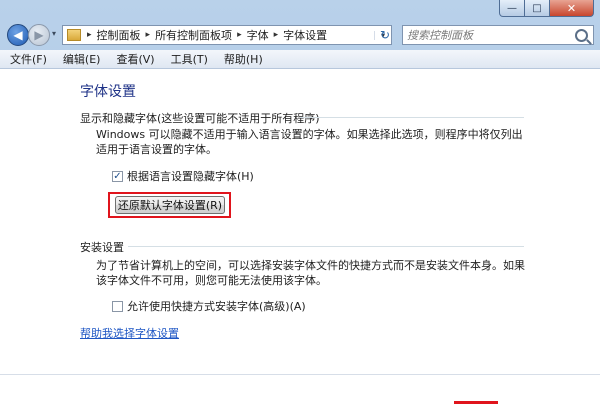  Describe the element at coordinates (117, 176) in the screenshot. I see `hide-fonts-checkbox: ✓` at that location.